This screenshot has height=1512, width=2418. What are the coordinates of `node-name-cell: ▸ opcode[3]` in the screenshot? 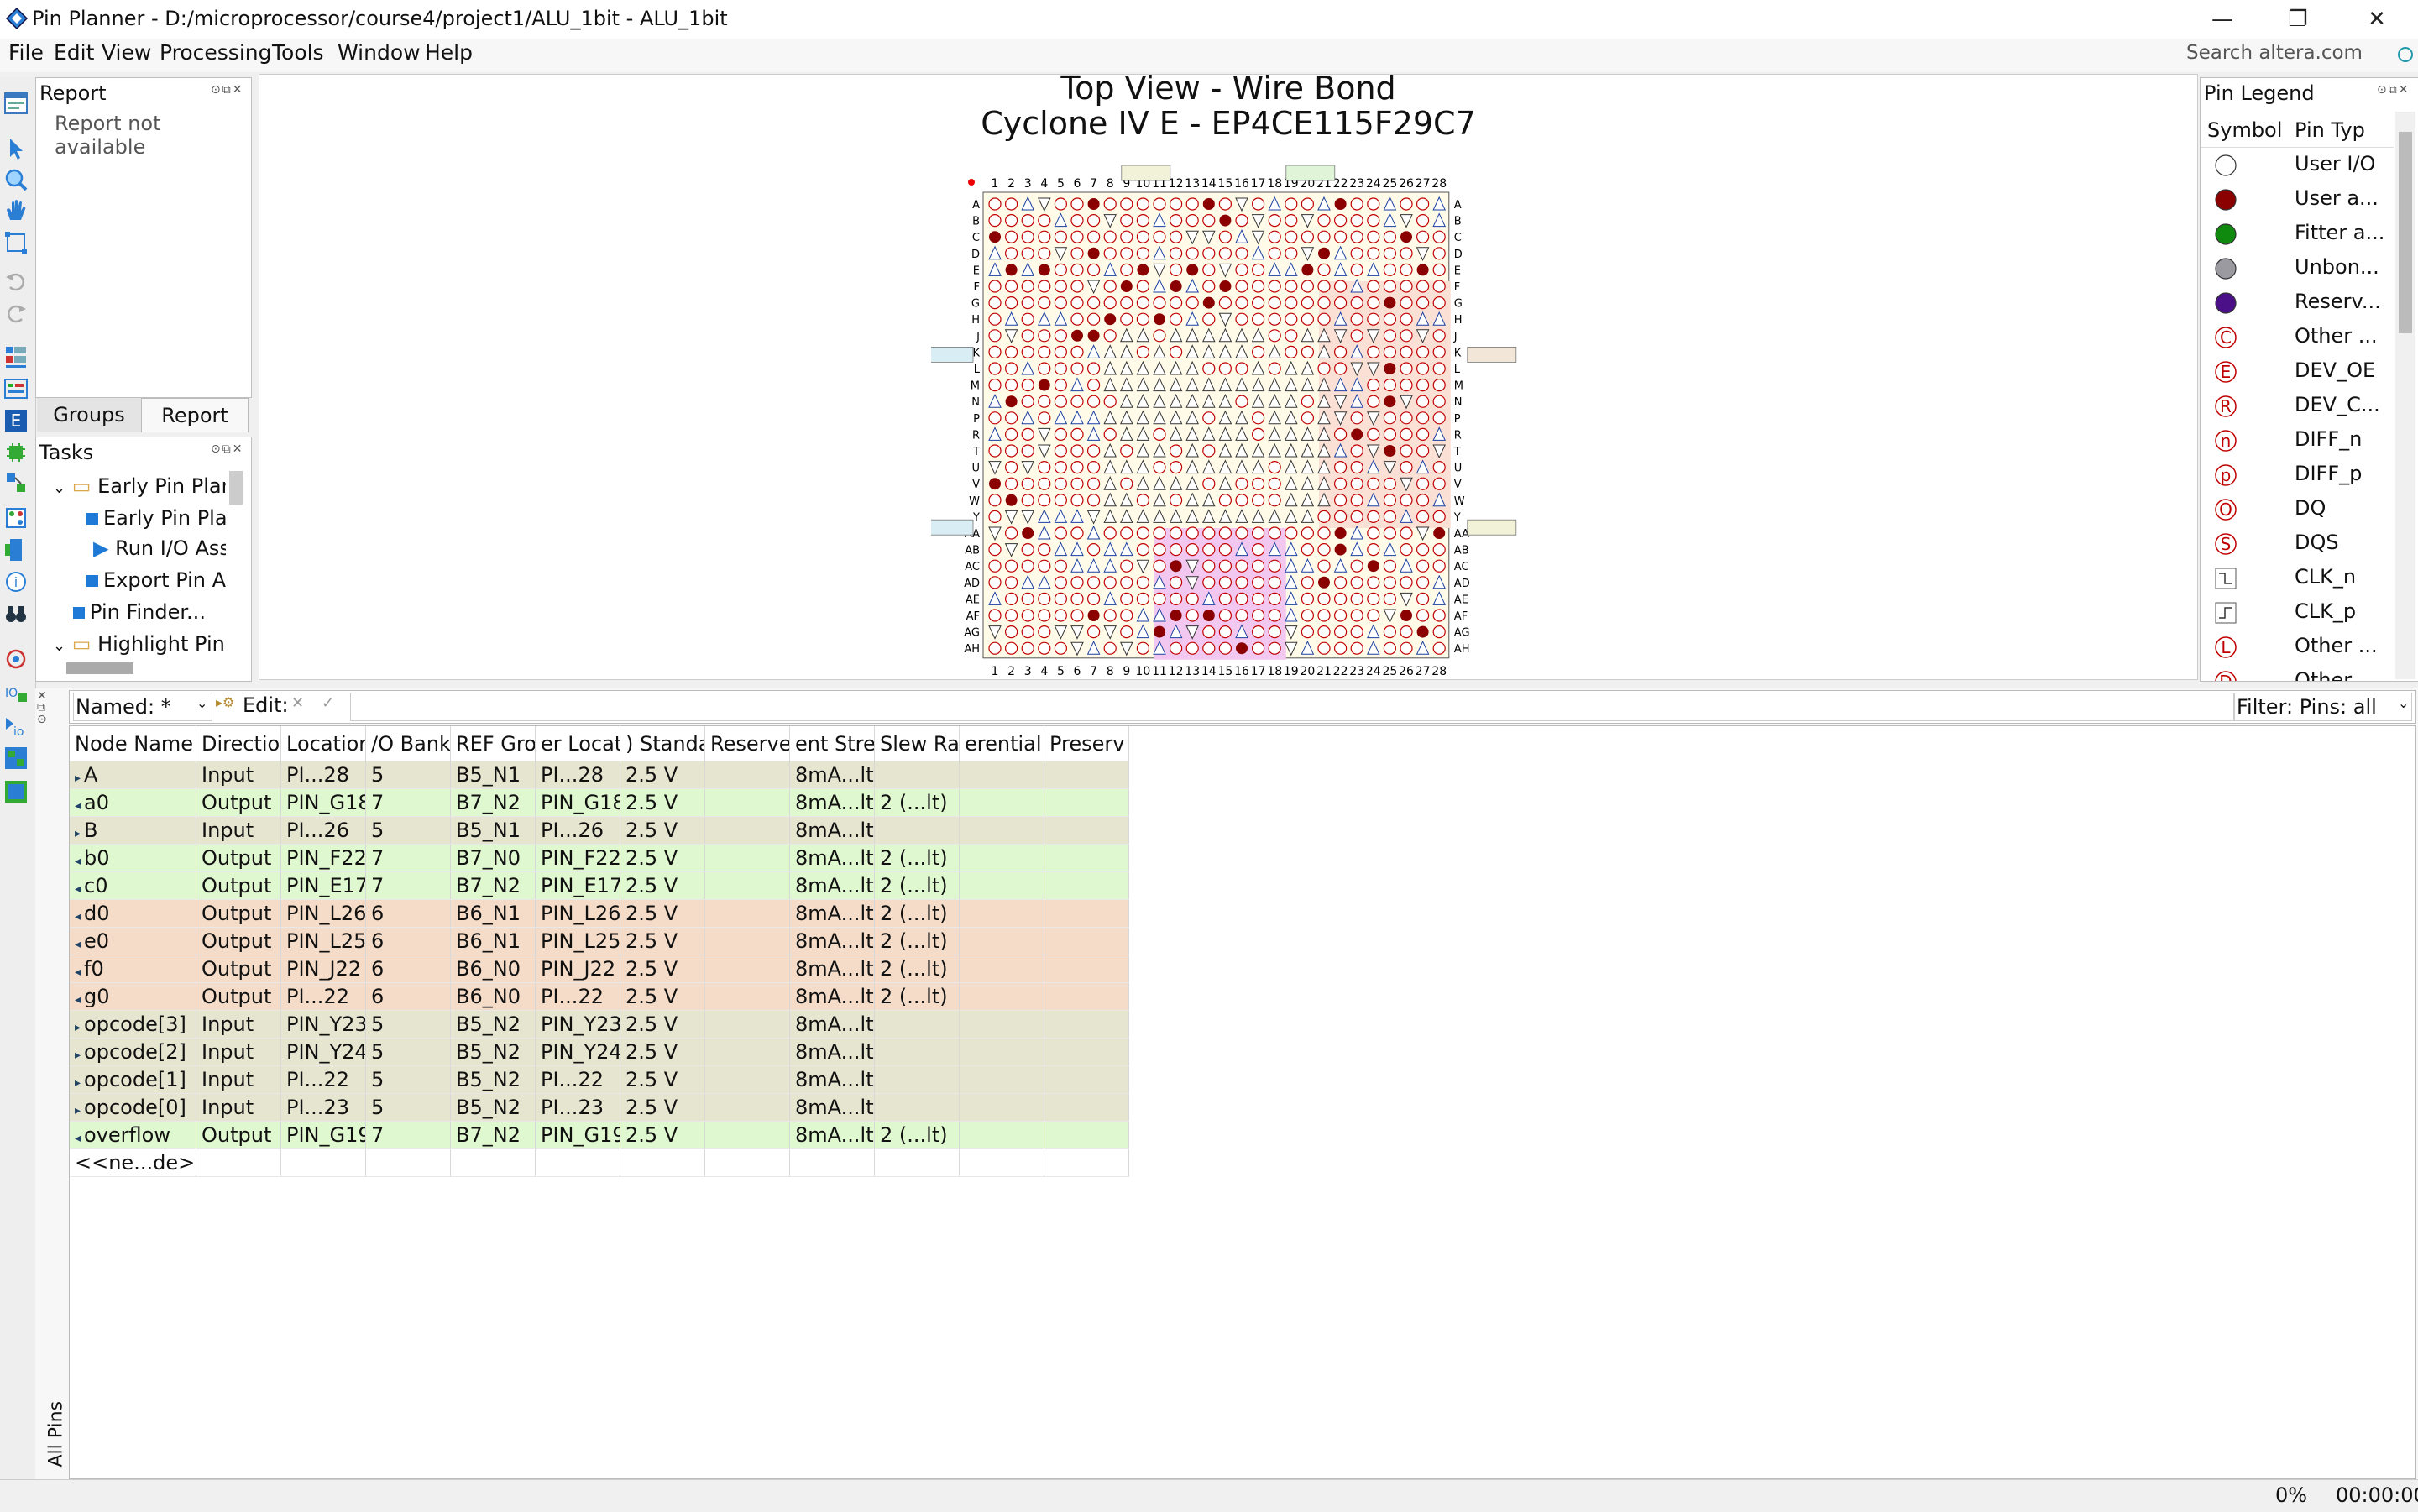 It's located at (133, 1024).